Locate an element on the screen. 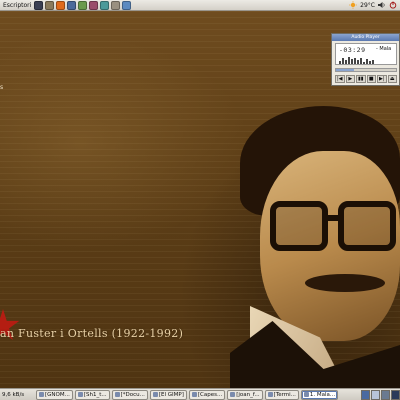  audio-seek-bar is located at coordinates (366, 70).